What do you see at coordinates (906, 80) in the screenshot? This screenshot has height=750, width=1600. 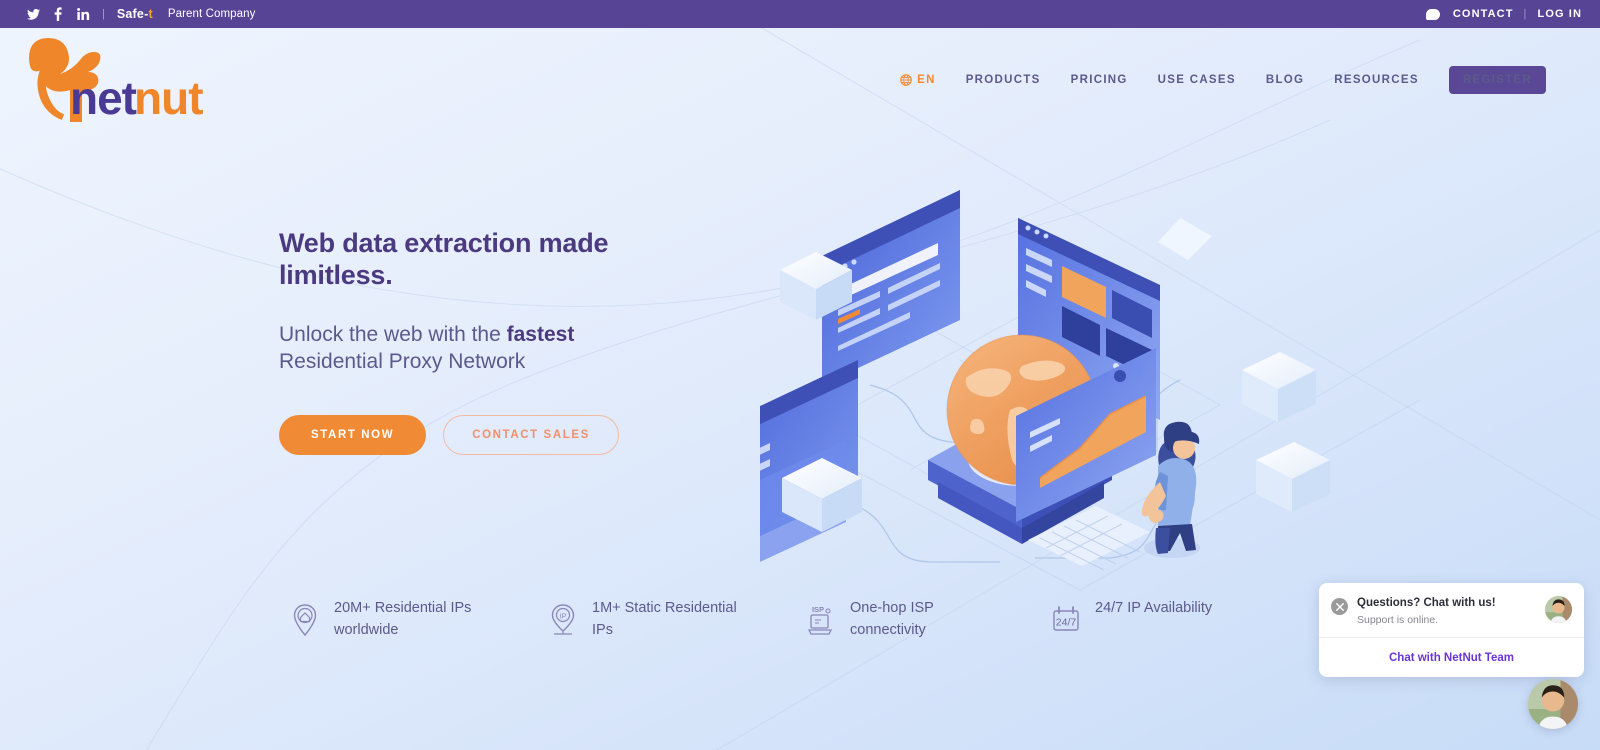 I see `globe-icon` at bounding box center [906, 80].